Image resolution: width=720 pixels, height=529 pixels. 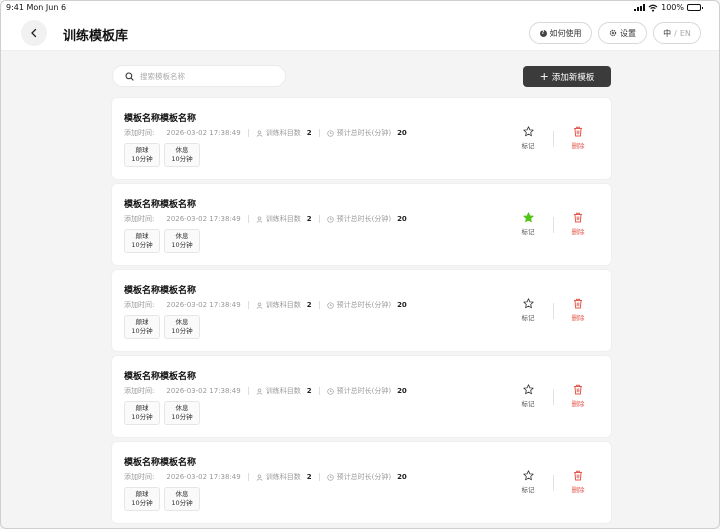 I want to click on page-header: 训练模板库 ? 如何使用 设置 中 / EN, so click(x=360, y=32).